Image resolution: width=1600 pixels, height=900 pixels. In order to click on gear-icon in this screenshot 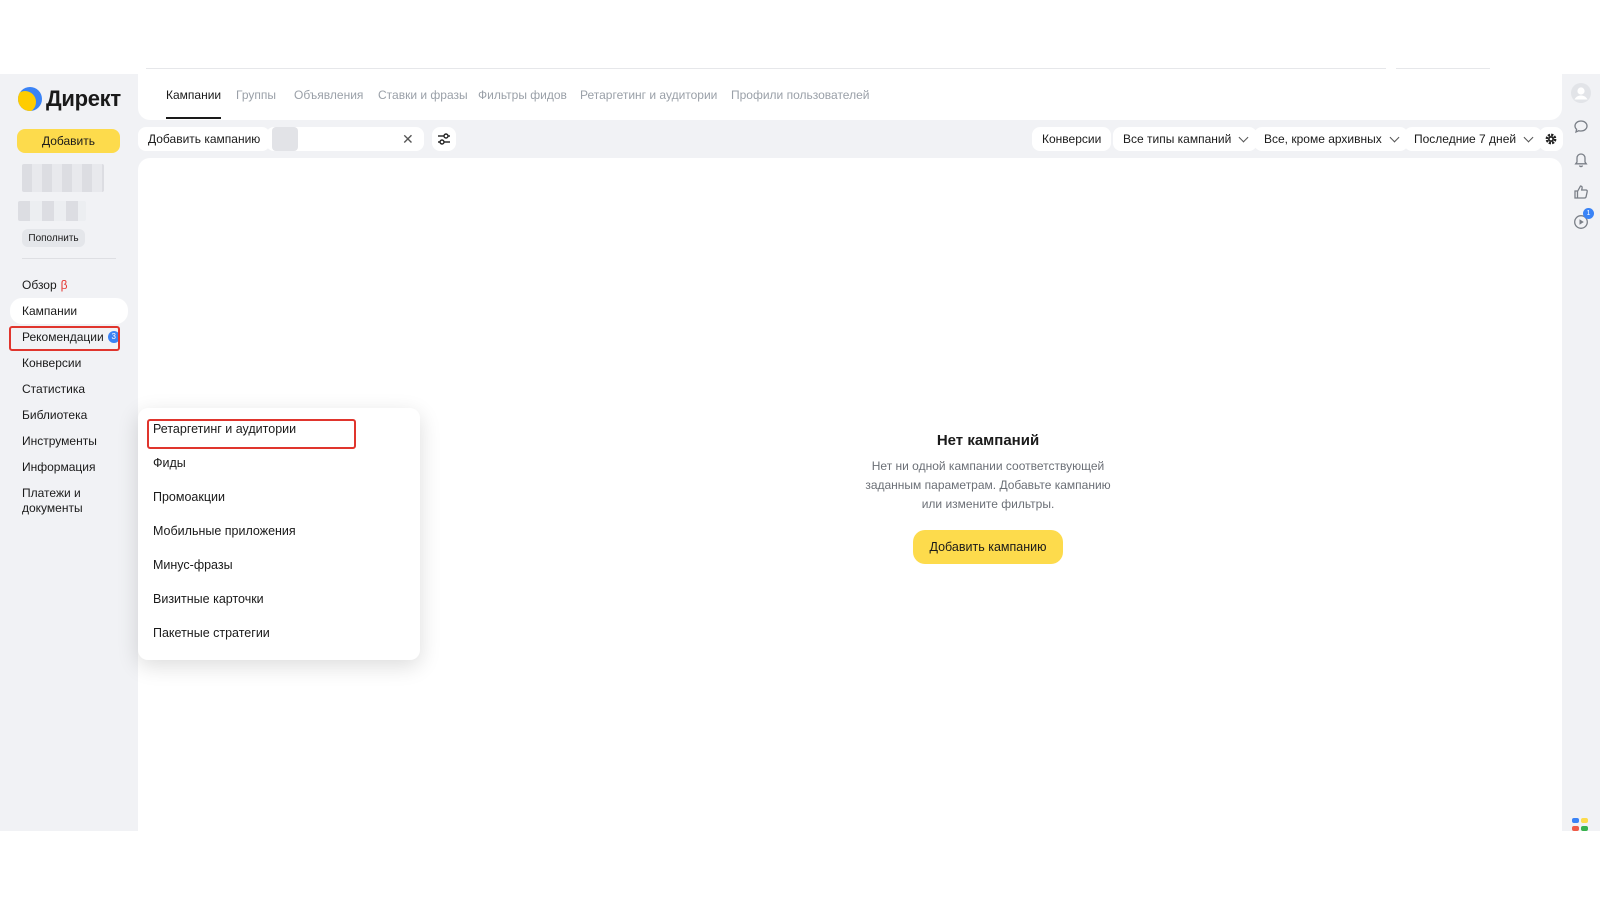, I will do `click(1551, 139)`.